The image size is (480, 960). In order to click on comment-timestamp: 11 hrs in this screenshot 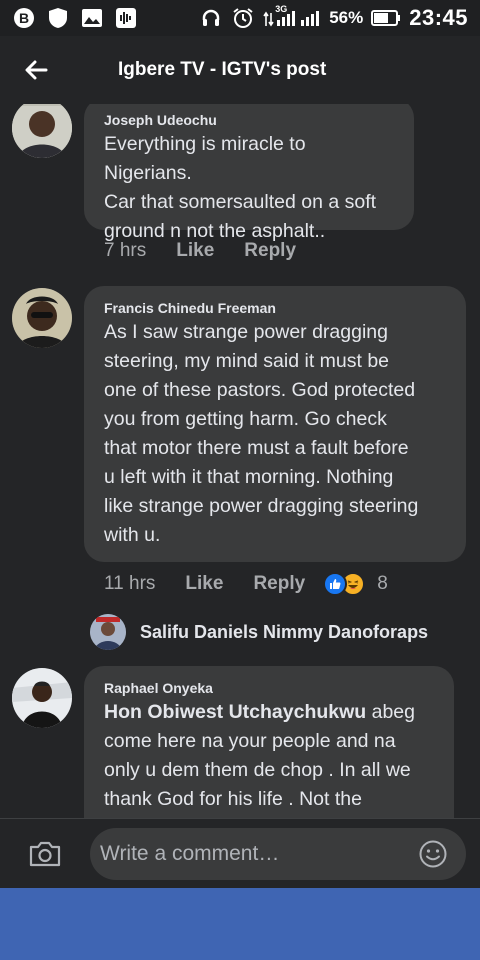, I will do `click(130, 583)`.